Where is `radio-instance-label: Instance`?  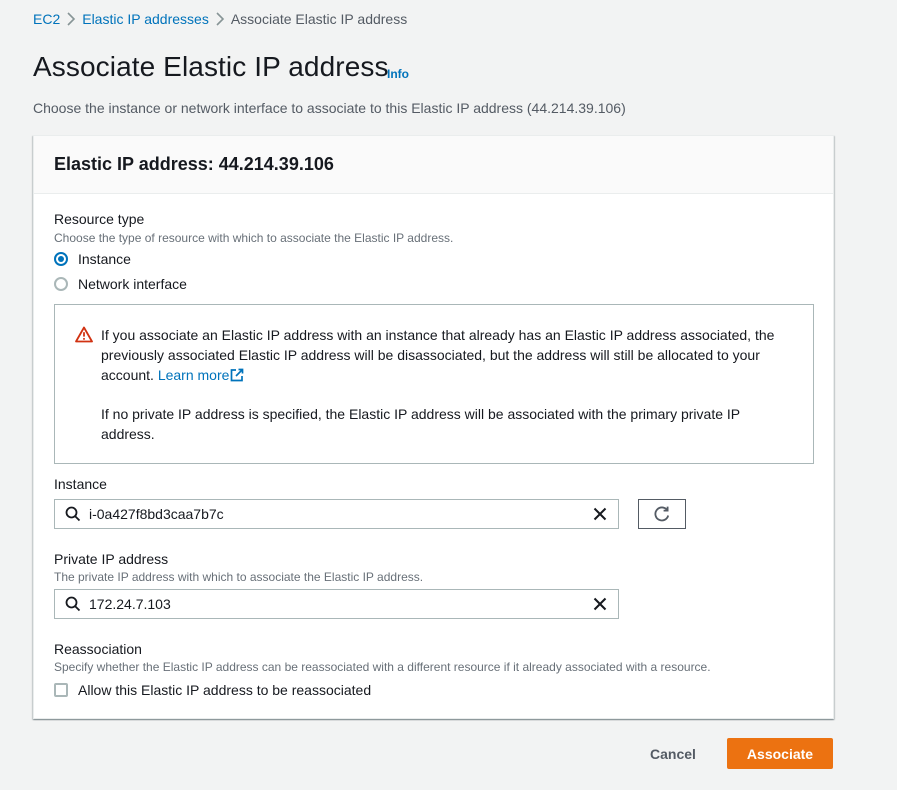
radio-instance-label: Instance is located at coordinates (104, 259).